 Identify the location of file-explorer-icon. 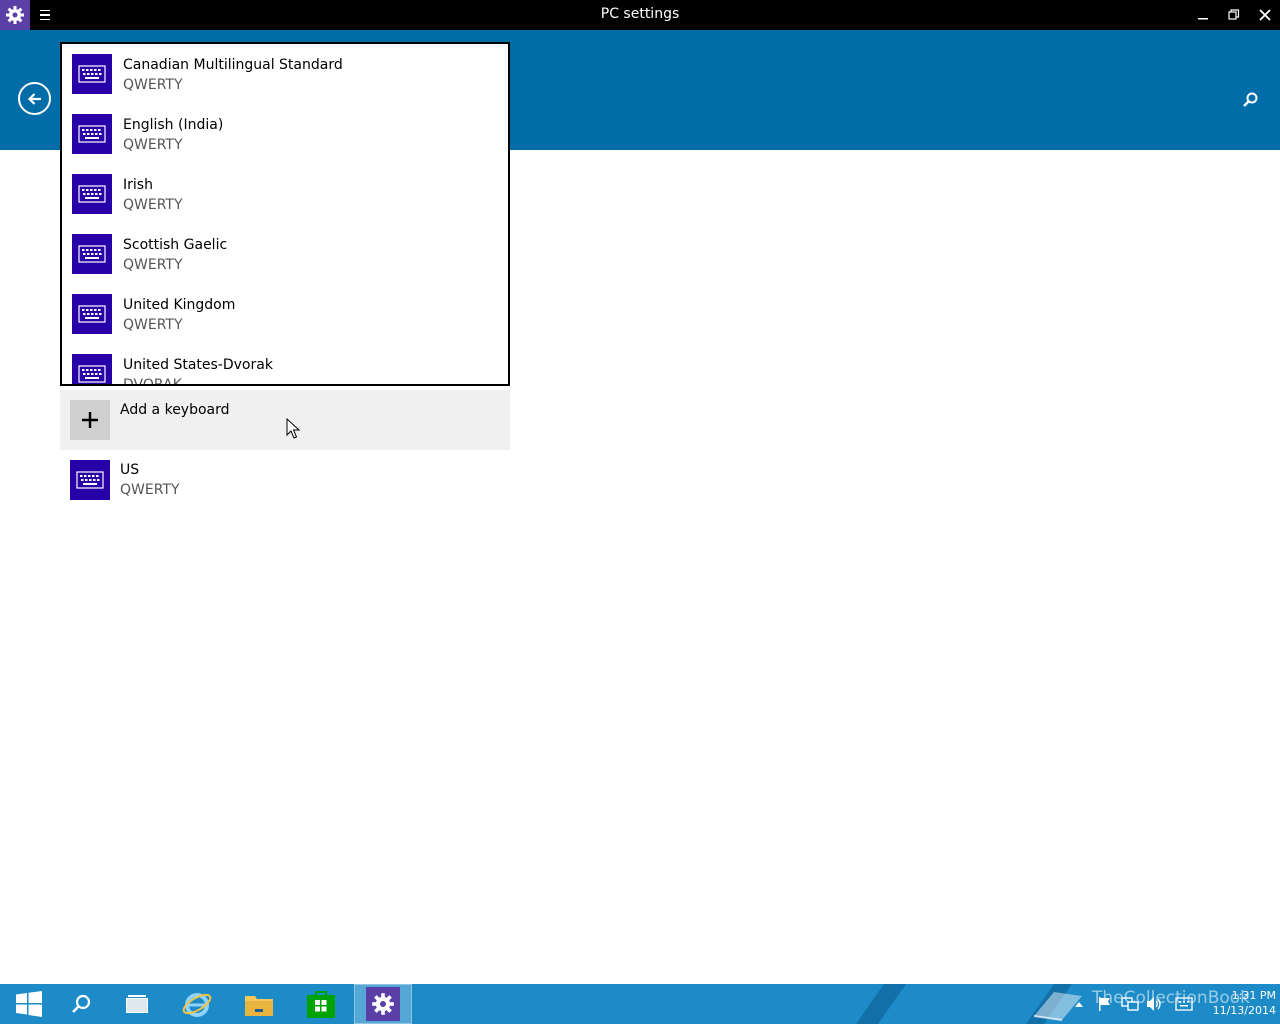
(259, 1006).